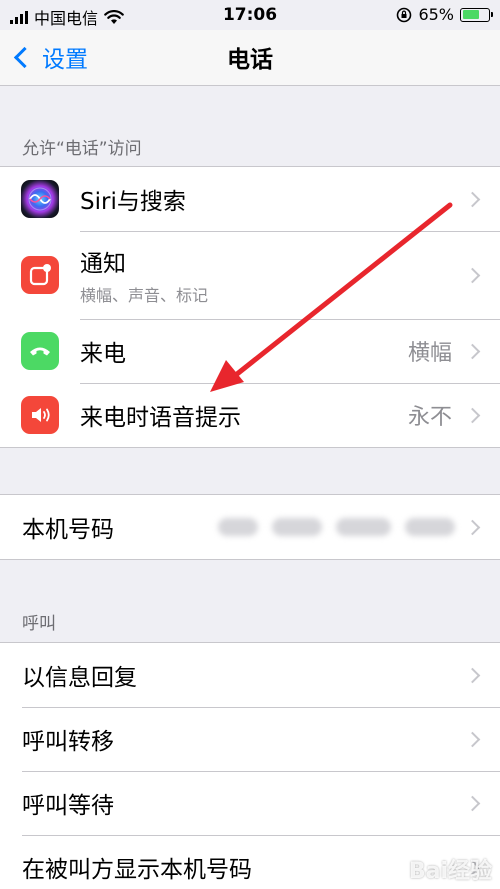 The image size is (500, 889). Describe the element at coordinates (103, 264) in the screenshot. I see `row-label: 通知` at that location.